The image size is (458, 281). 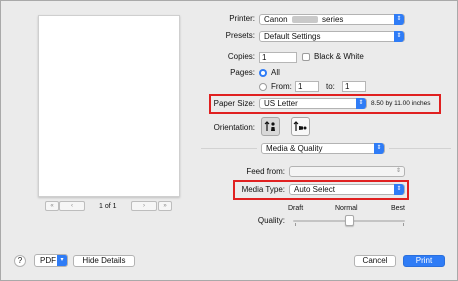 What do you see at coordinates (165, 206) in the screenshot?
I see `last-page-button: »` at bounding box center [165, 206].